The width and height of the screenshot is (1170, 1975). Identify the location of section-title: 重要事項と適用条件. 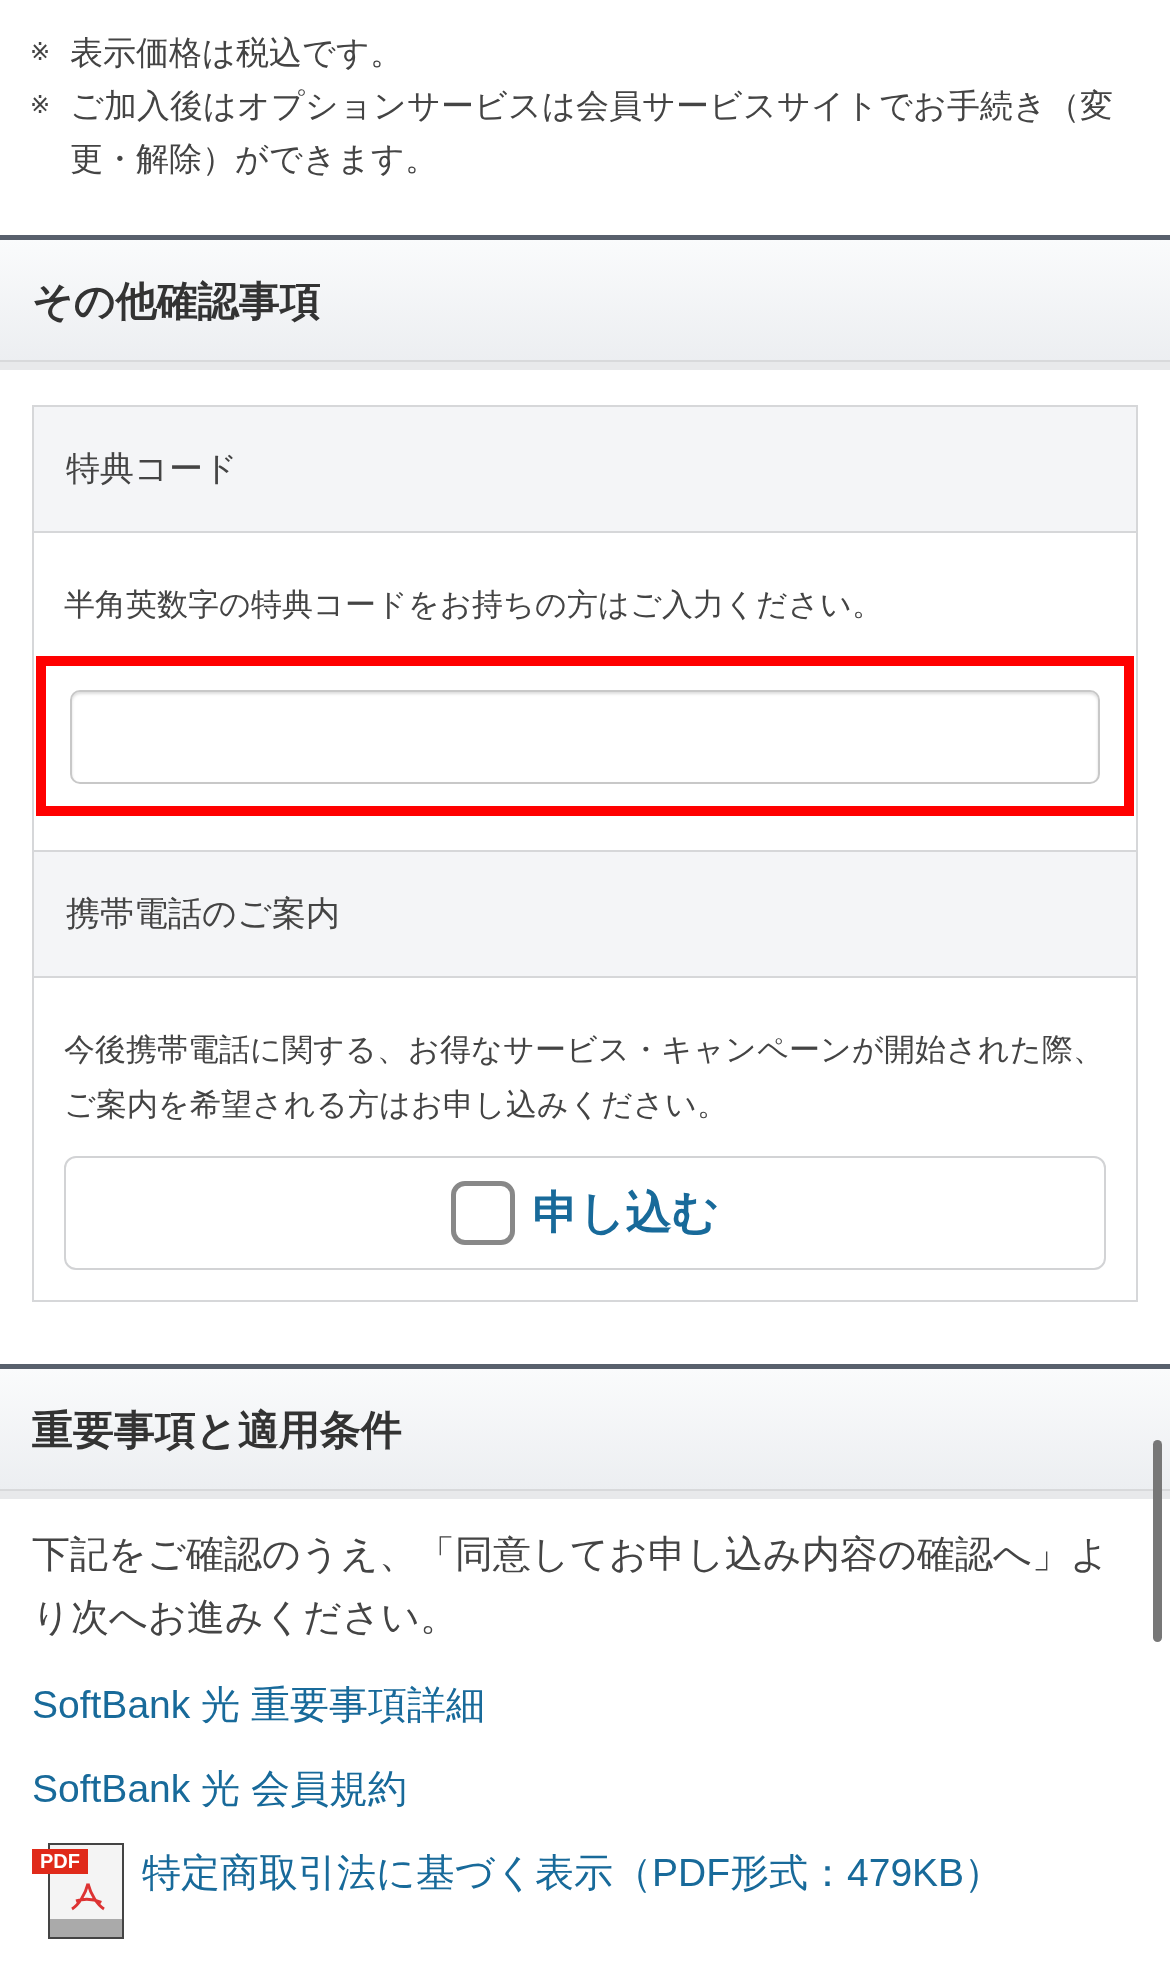
(217, 1430).